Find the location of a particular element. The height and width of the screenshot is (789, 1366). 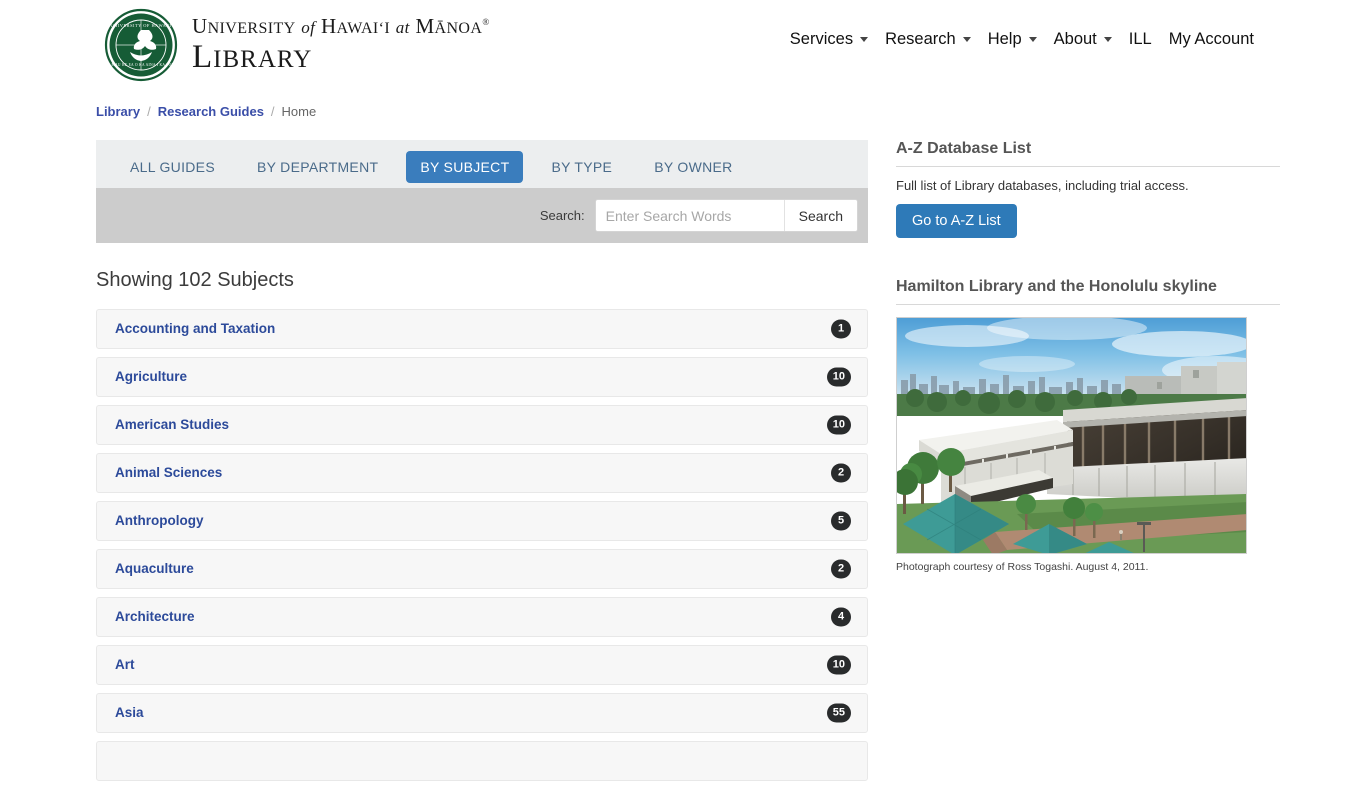

subject-name: Anthropology is located at coordinates (159, 520).